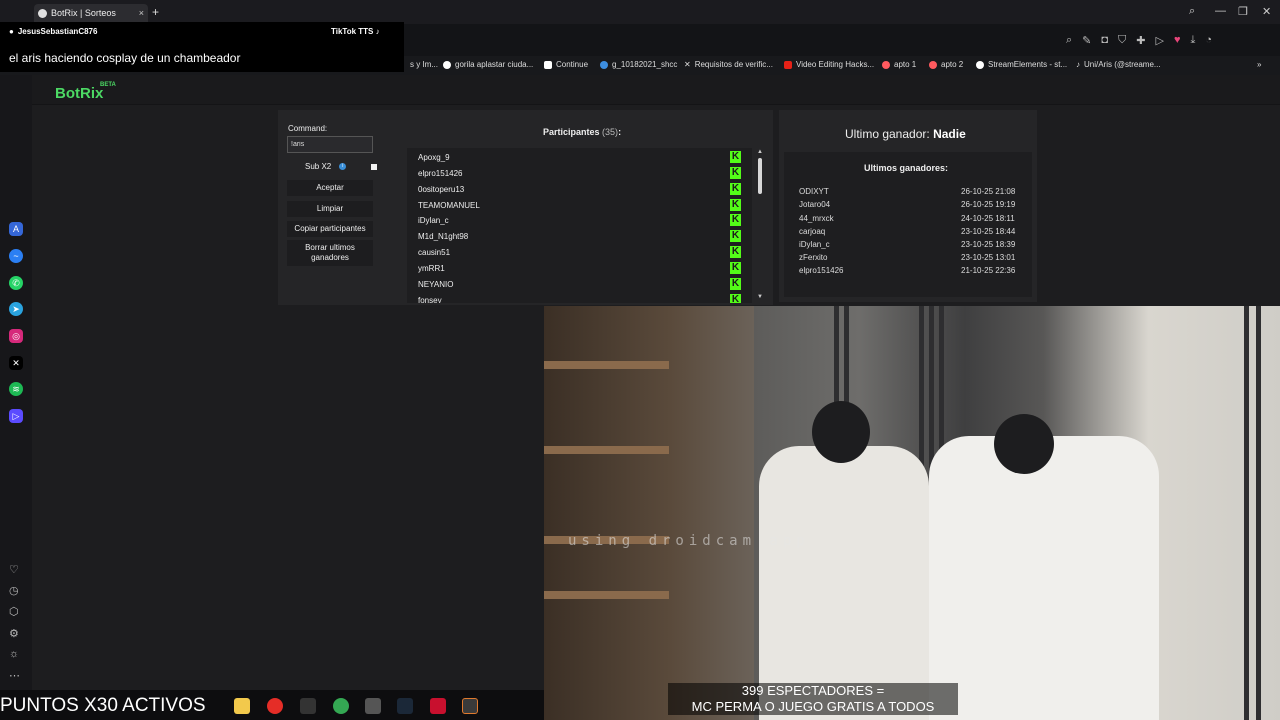 This screenshot has height=720, width=1280. I want to click on edit-icon: ✎, so click(1086, 40).